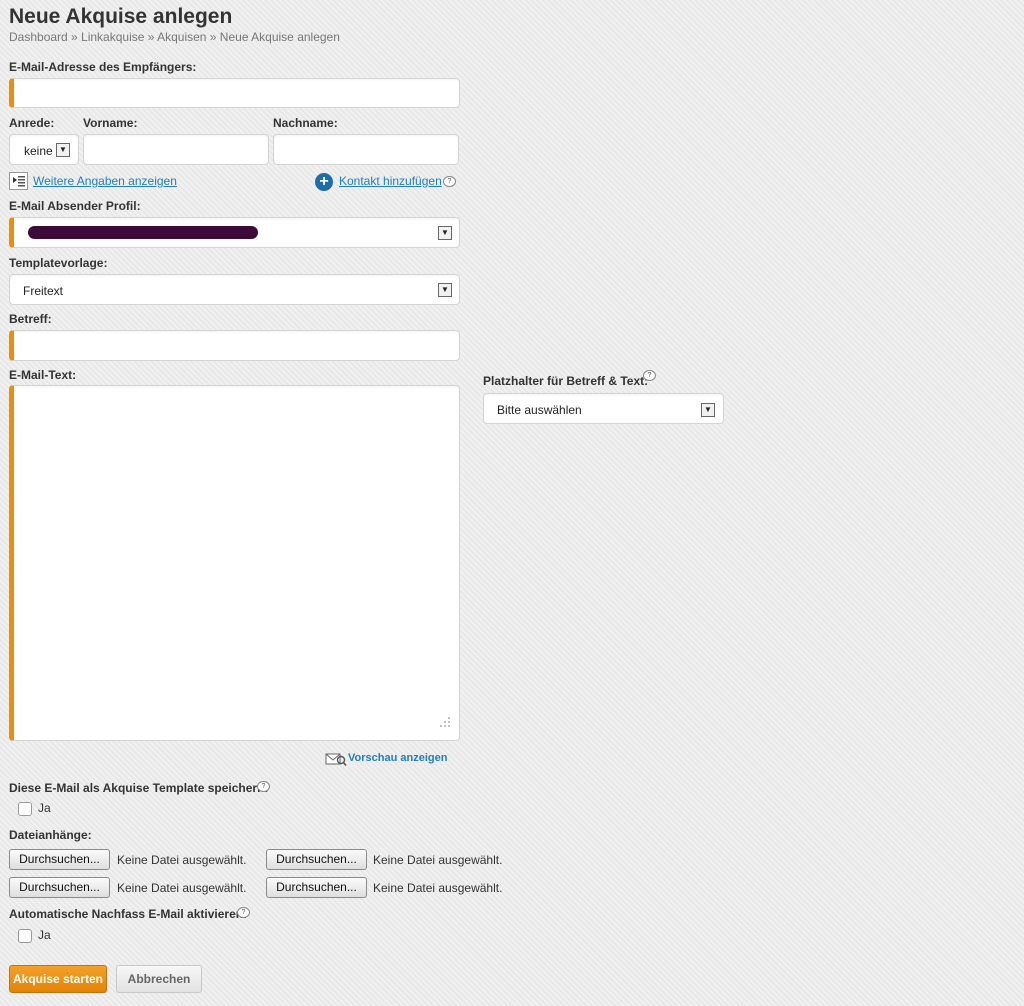 The image size is (1024, 1006). I want to click on page-title: Neue Akquise anlegen, so click(121, 16).